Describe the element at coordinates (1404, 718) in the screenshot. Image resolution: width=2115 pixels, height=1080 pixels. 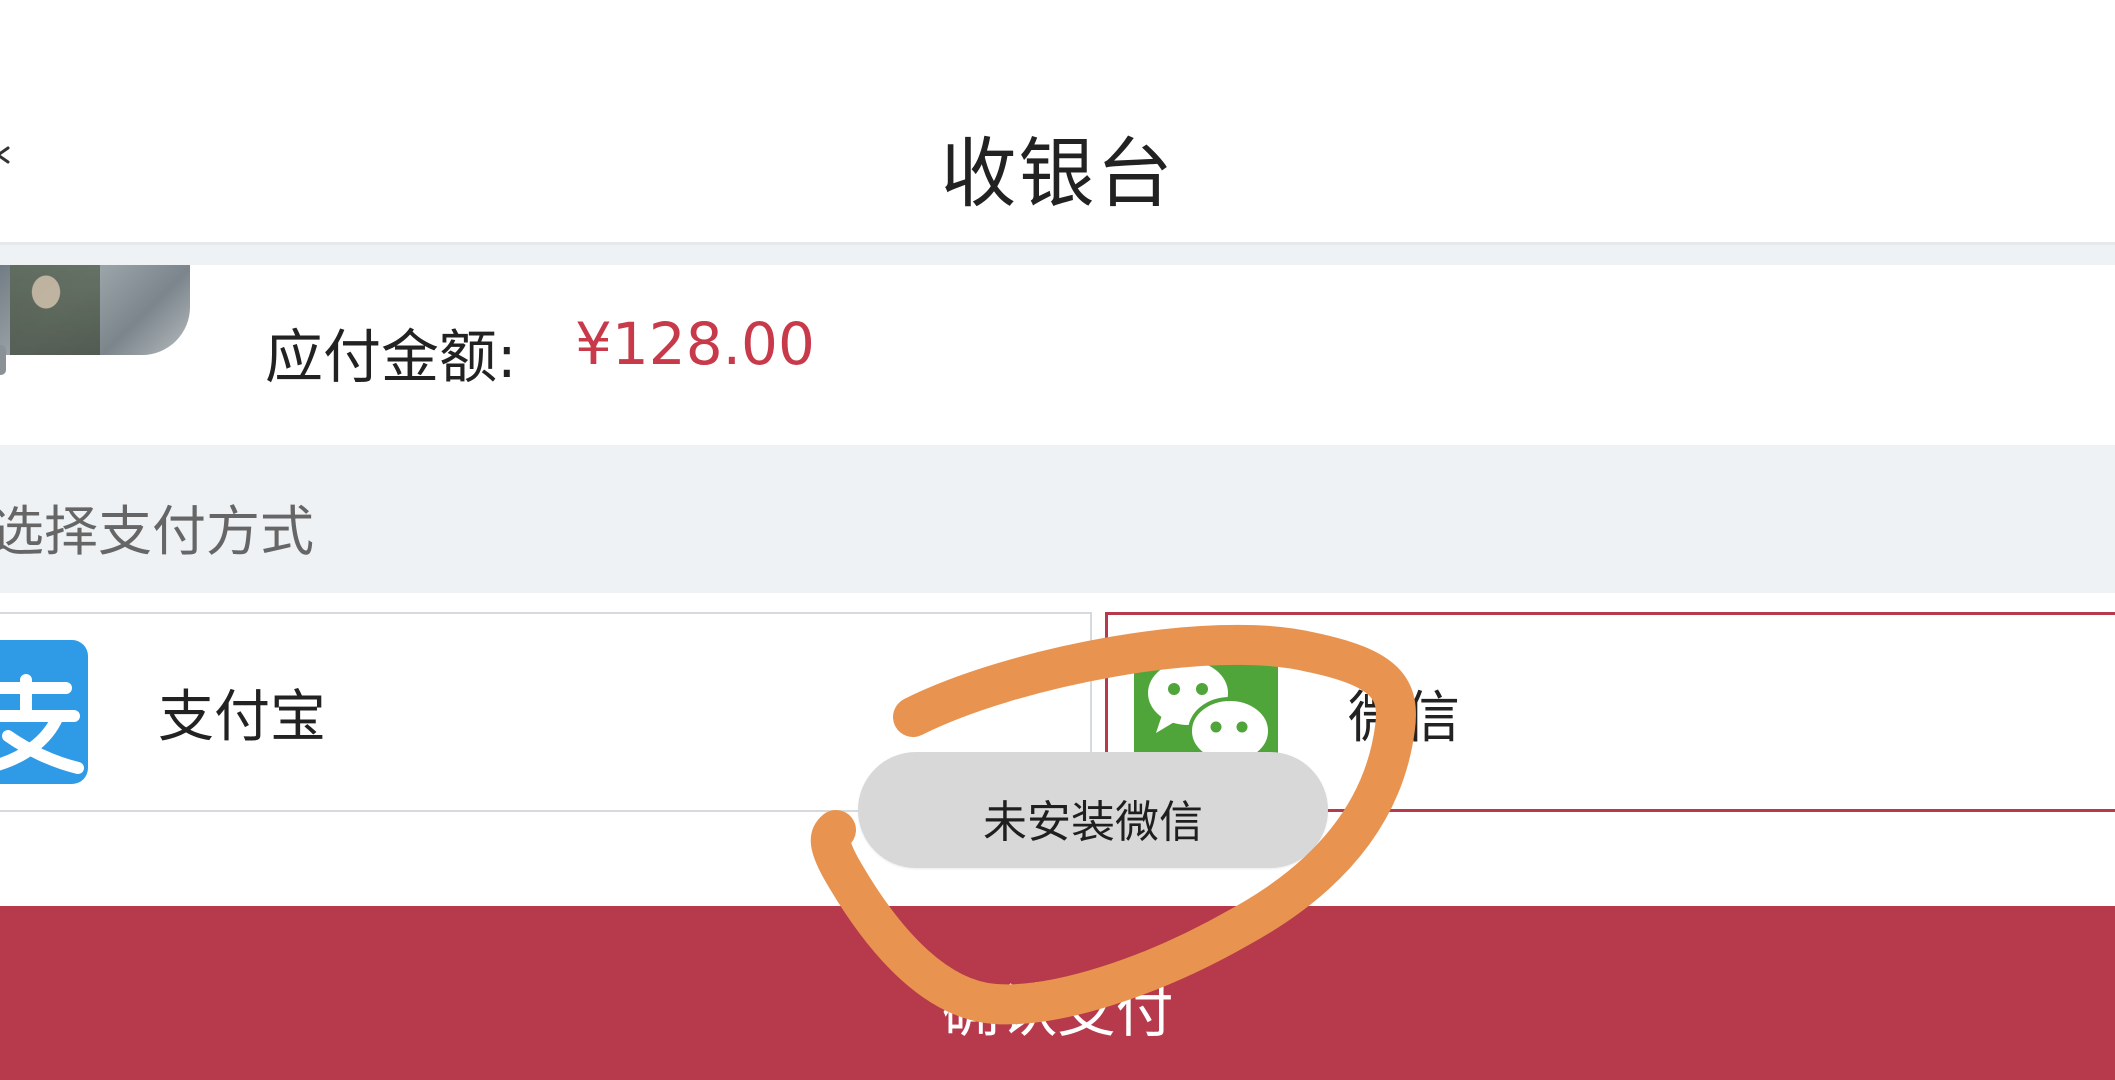
I see `payment-option-label: 微信` at that location.